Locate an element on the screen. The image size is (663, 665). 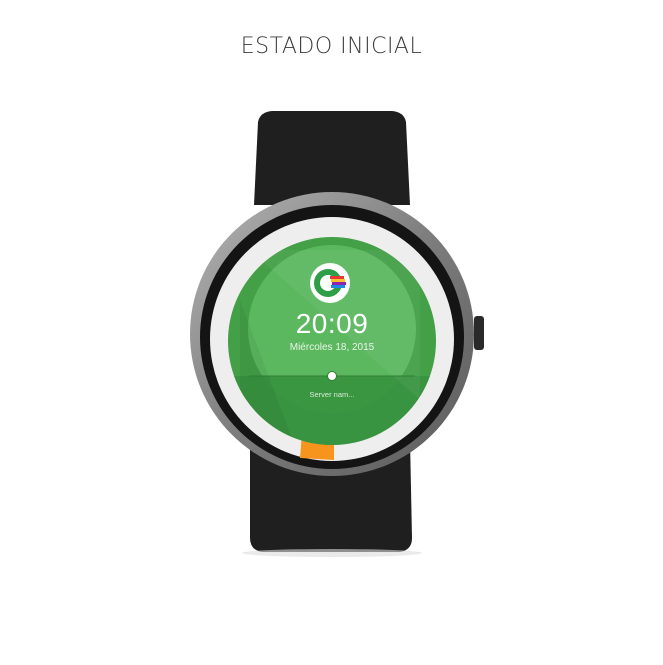
c-logo-icon is located at coordinates (330, 283).